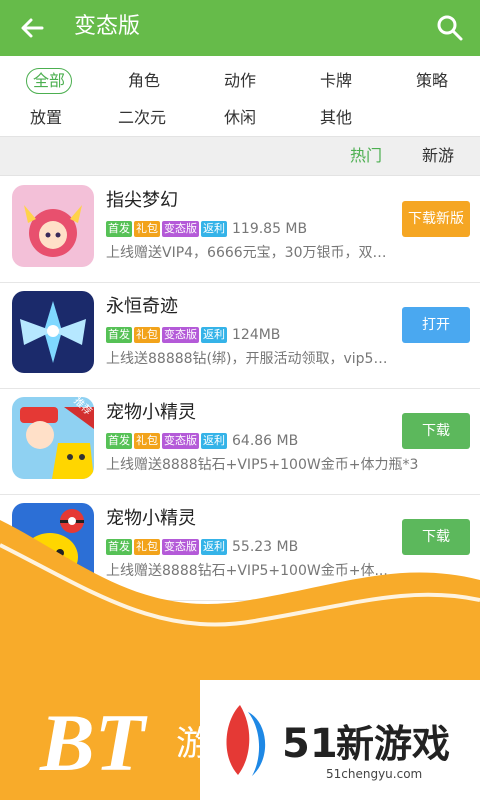 The height and width of the screenshot is (800, 480). I want to click on page-title: 变态版, so click(107, 26).